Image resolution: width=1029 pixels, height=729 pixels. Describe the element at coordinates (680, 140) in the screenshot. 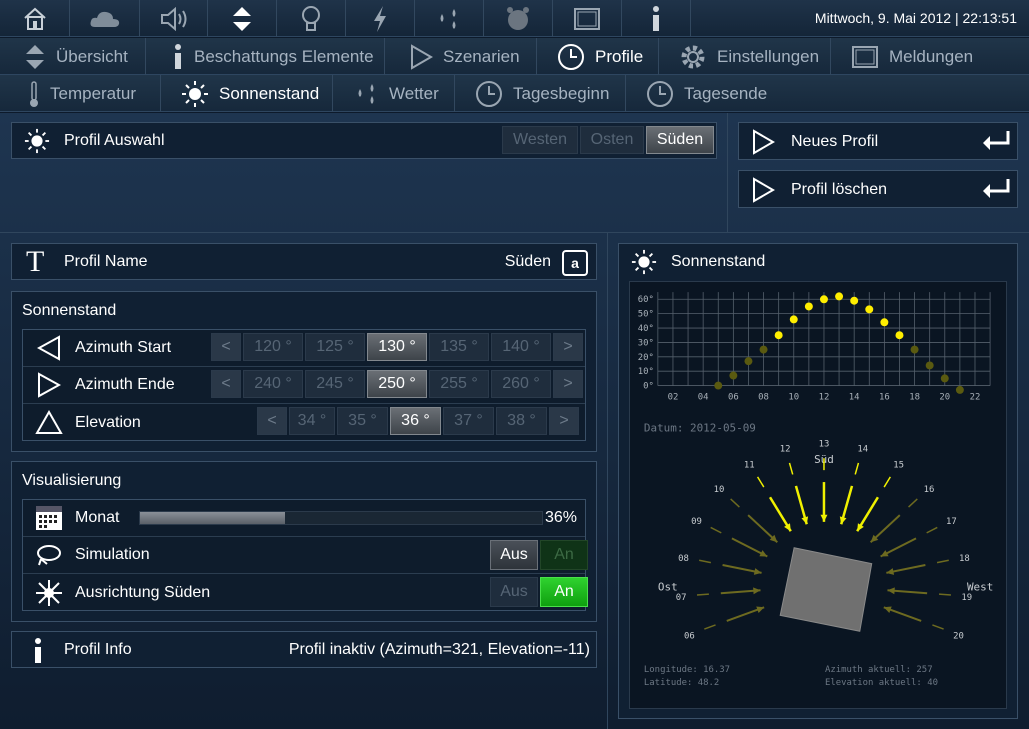

I see `option-sueden: Süden` at that location.